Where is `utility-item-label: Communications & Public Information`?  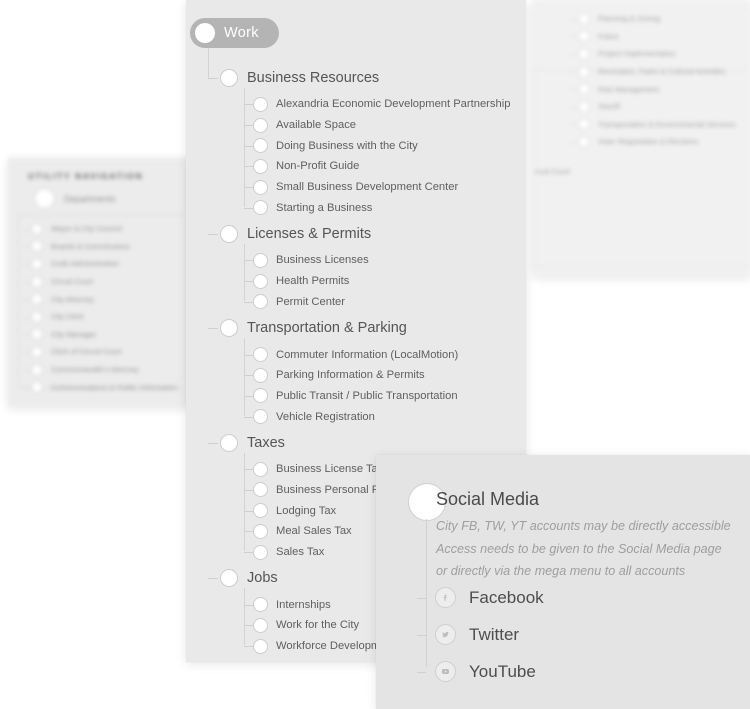
utility-item-label: Communications & Public Information is located at coordinates (114, 387).